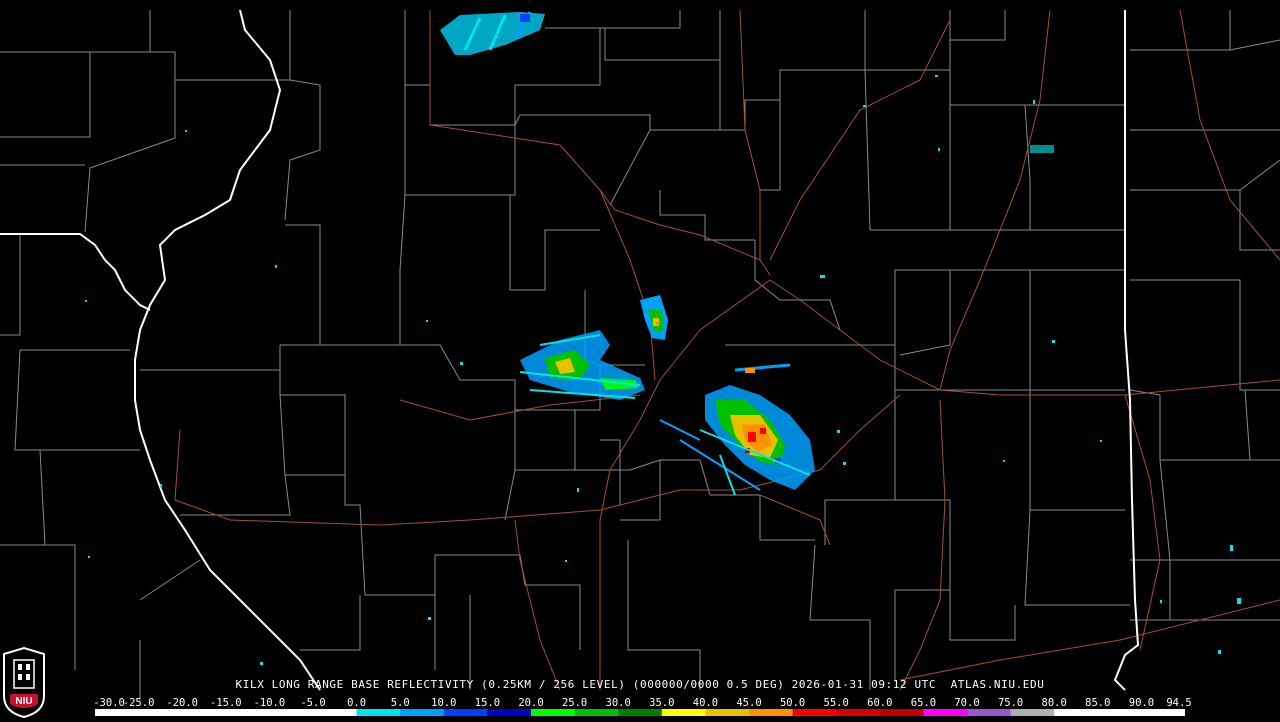 The image size is (1280, 722). What do you see at coordinates (269, 703) in the screenshot?
I see `scale-tick-label: -10.0` at bounding box center [269, 703].